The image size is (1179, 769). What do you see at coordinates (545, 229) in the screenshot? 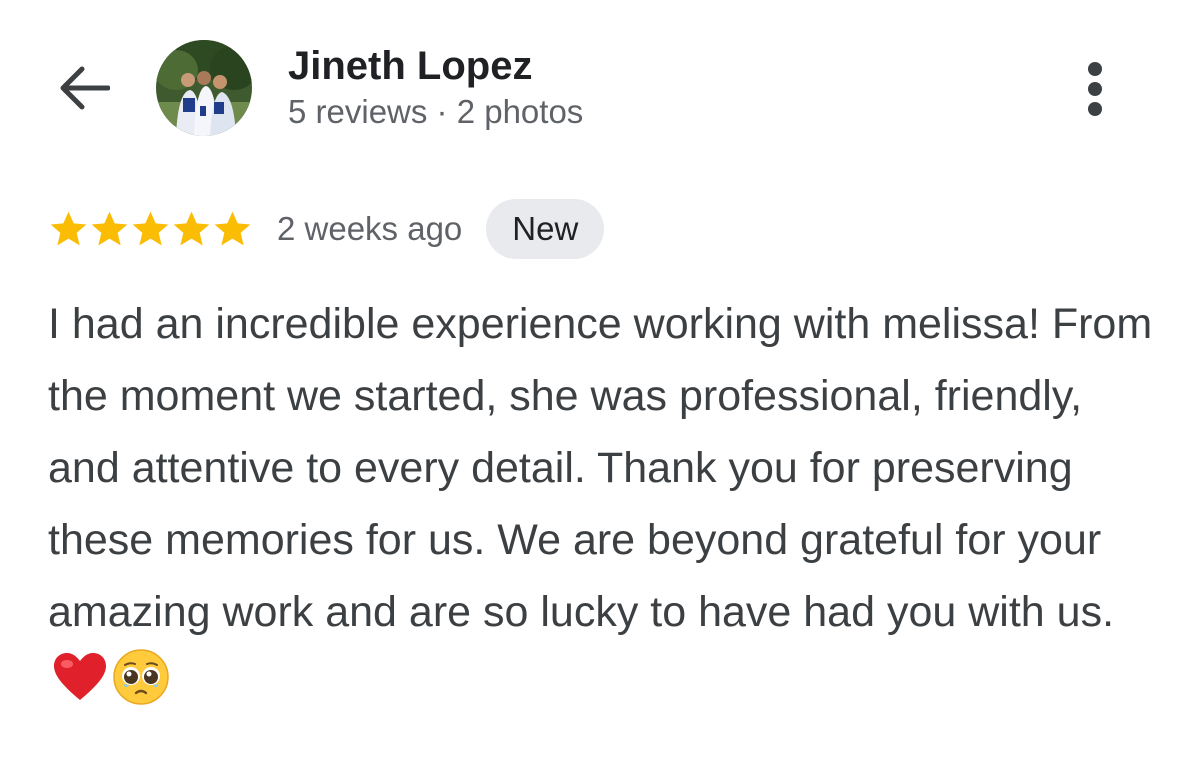
I see `new-badge: New` at bounding box center [545, 229].